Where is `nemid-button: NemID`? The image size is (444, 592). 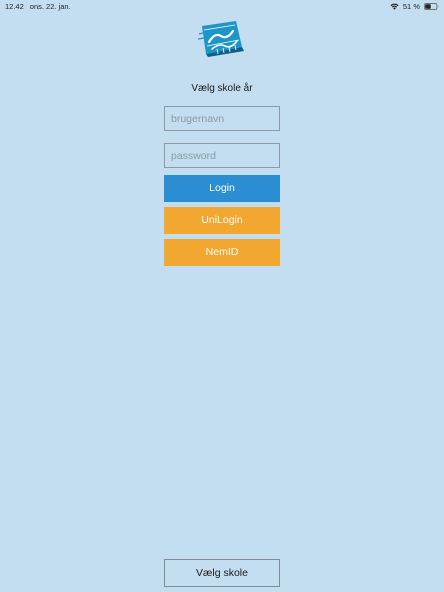 nemid-button: NemID is located at coordinates (222, 252).